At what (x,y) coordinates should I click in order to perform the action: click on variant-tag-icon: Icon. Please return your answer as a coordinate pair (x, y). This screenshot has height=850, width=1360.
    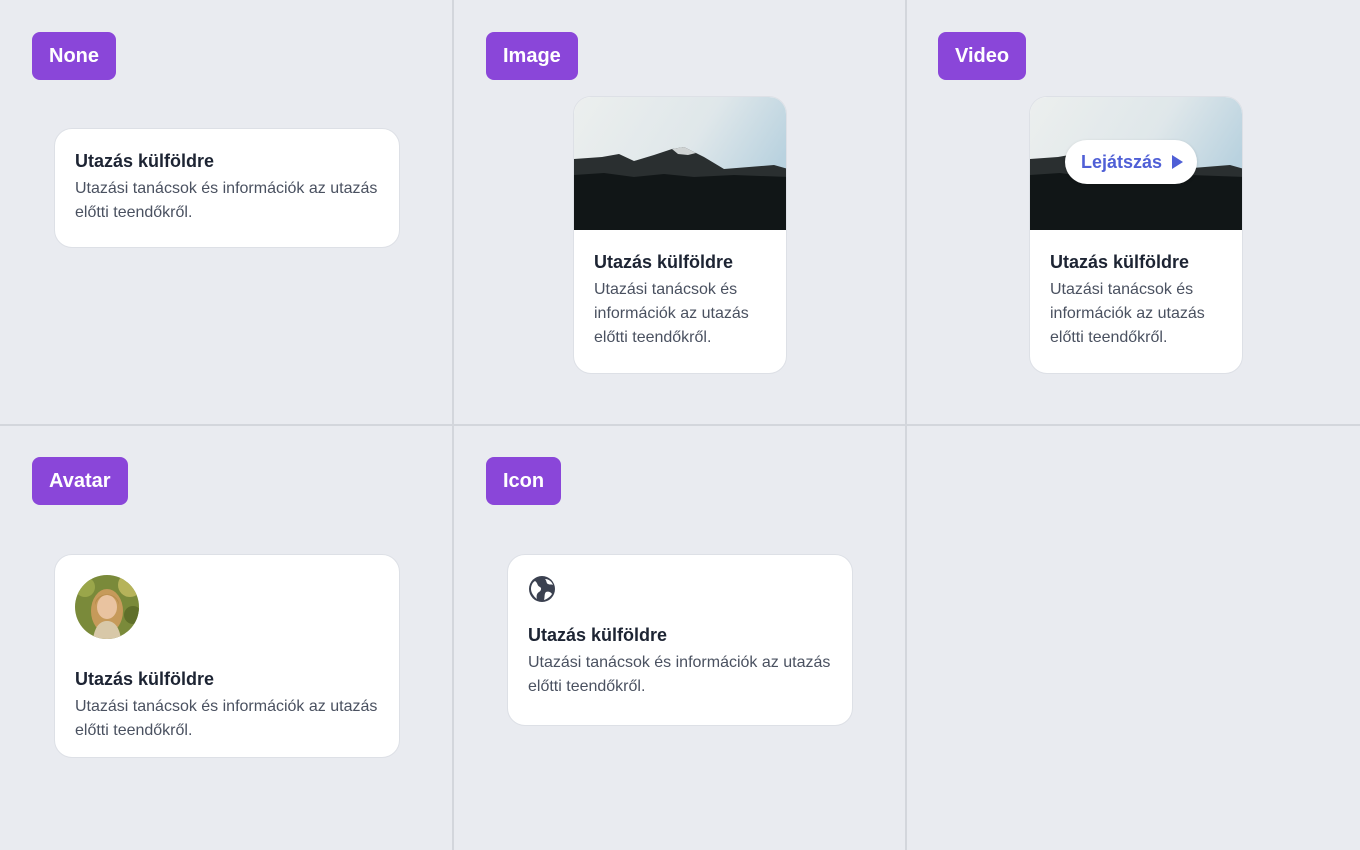
    Looking at the image, I should click on (524, 481).